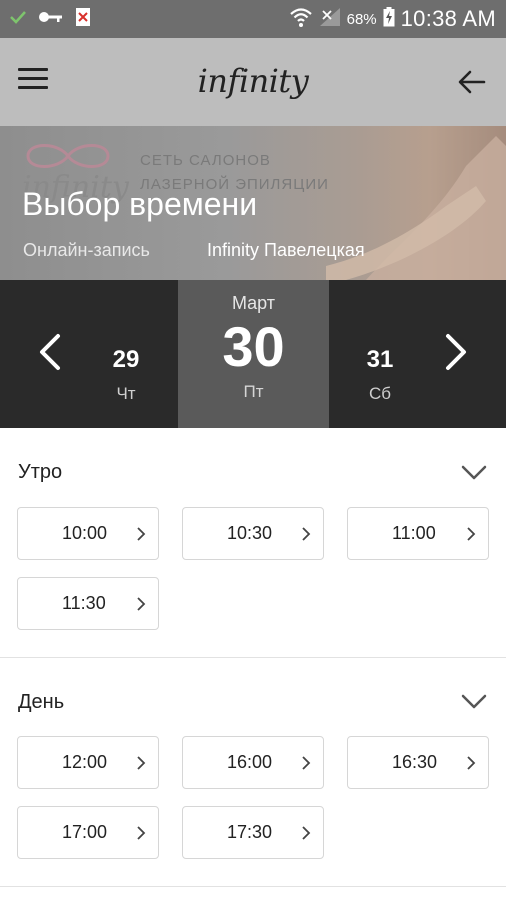  Describe the element at coordinates (126, 359) in the screenshot. I see `date-number: 29` at that location.